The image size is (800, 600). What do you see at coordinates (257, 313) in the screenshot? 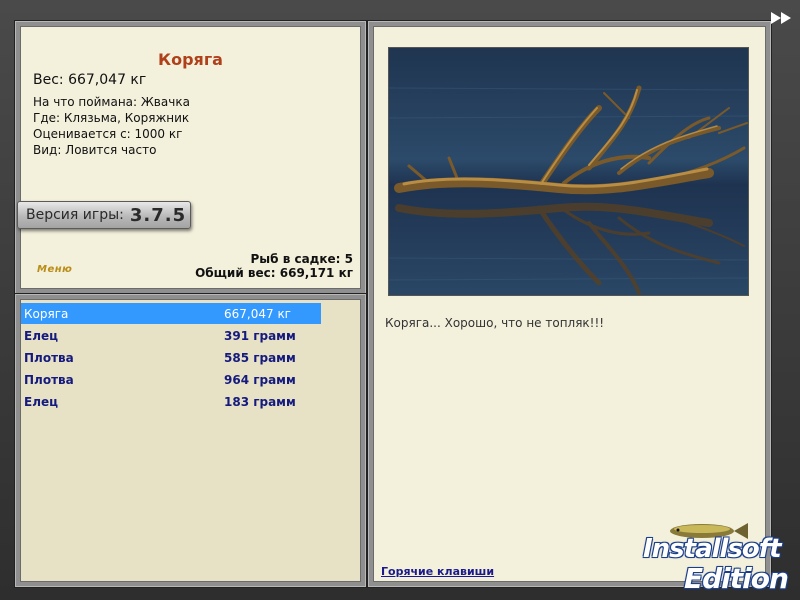
I see `catch-weight: 667,047 кг` at bounding box center [257, 313].